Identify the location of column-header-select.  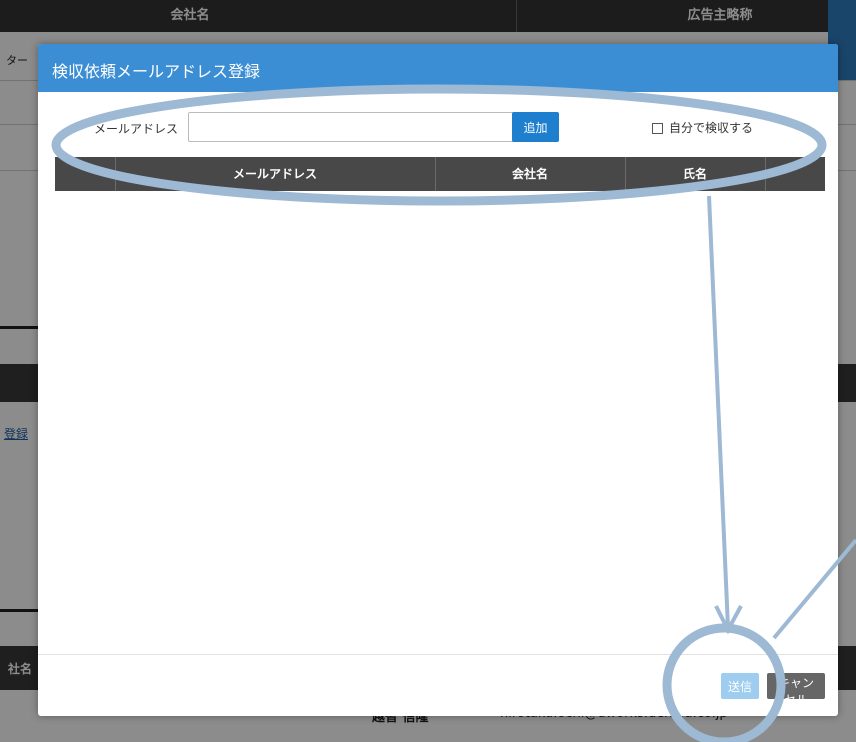
(85, 174).